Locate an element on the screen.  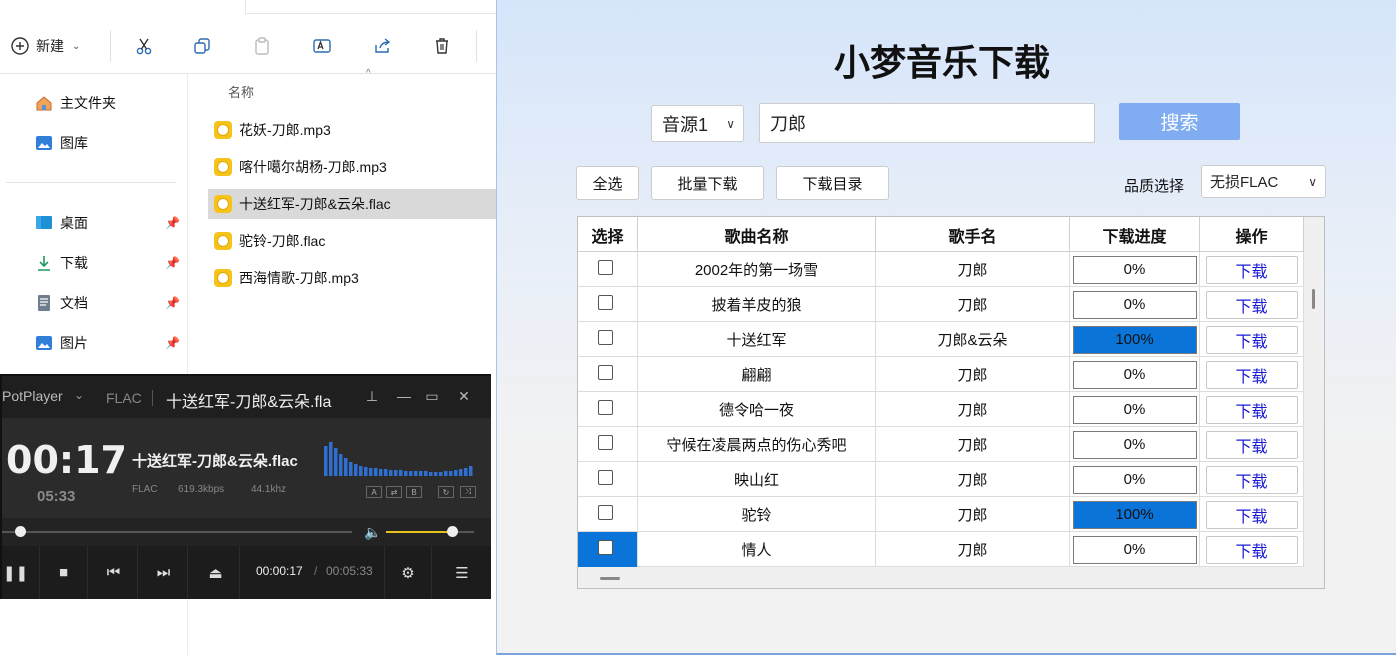
pause-icon: ❚❚ is located at coordinates (15, 573).